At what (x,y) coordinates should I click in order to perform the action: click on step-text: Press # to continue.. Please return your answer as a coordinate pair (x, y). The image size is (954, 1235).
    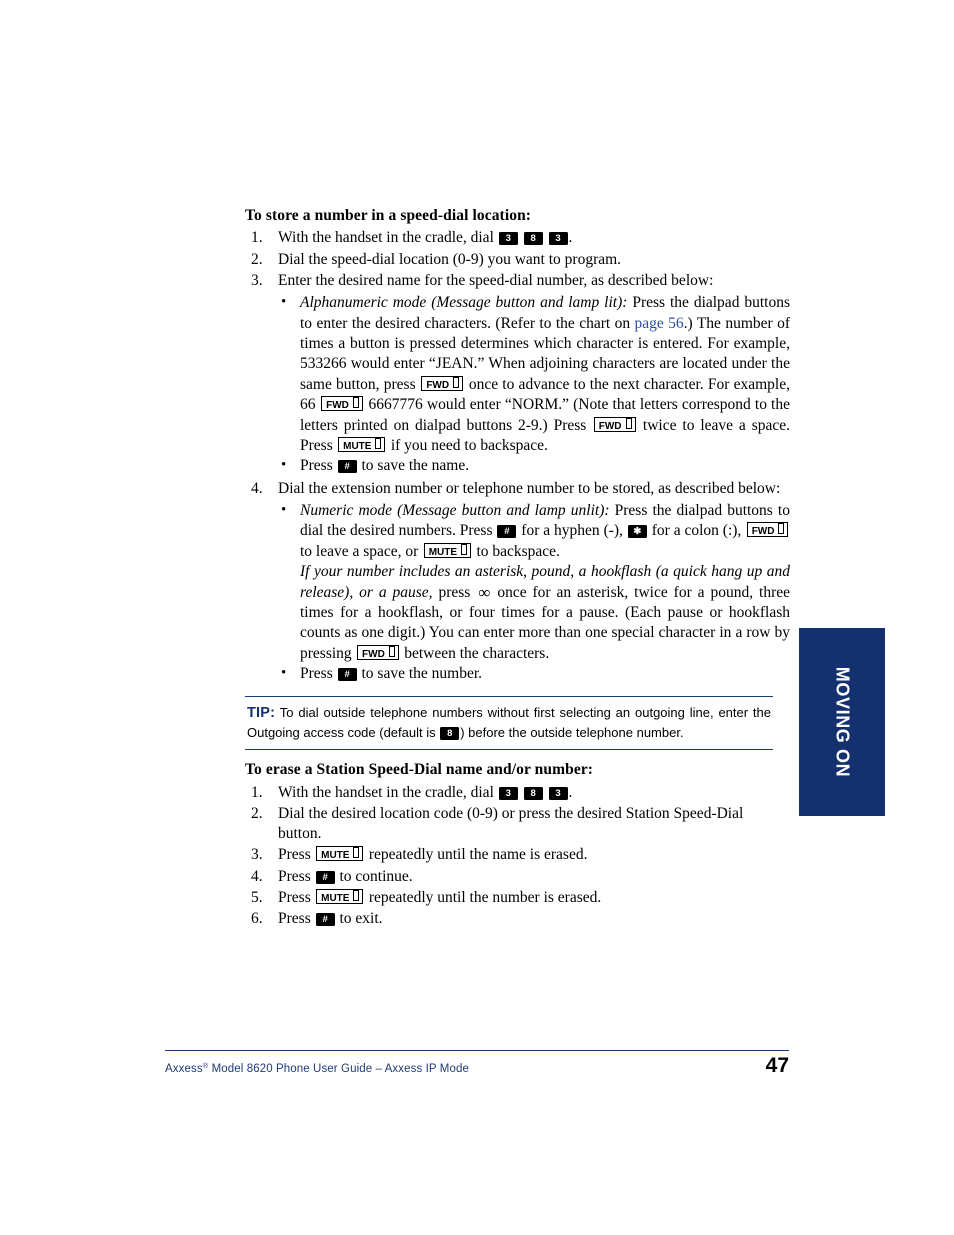
    Looking at the image, I should click on (345, 876).